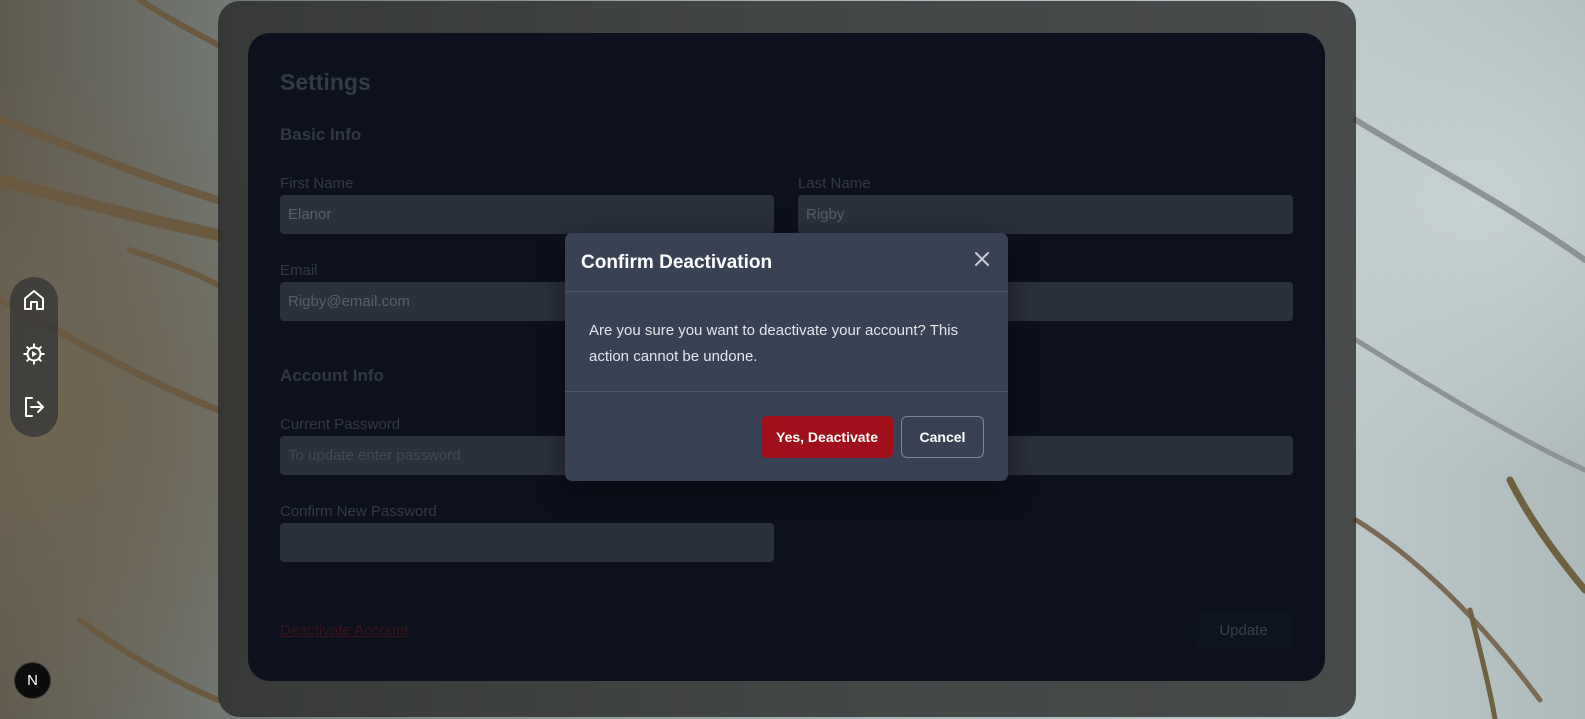 Image resolution: width=1585 pixels, height=719 pixels. I want to click on modal-title: Confirm Deactivation, so click(677, 262).